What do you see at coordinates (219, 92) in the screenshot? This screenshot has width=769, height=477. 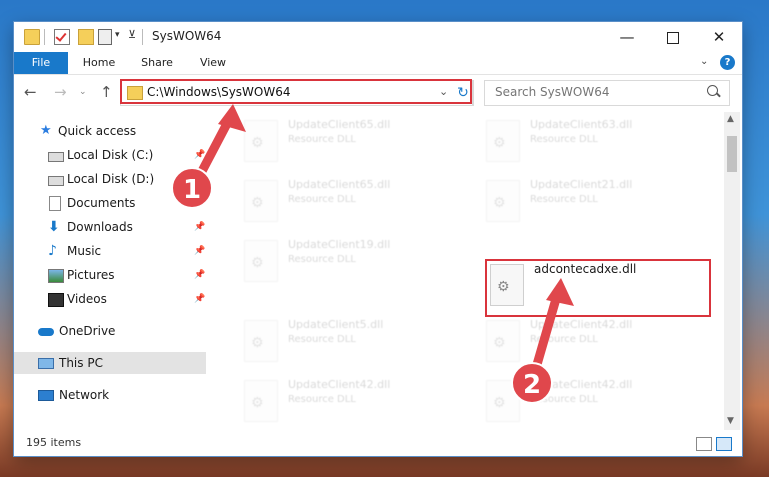 I see `address-path: C:\Windows\SysWOW64` at bounding box center [219, 92].